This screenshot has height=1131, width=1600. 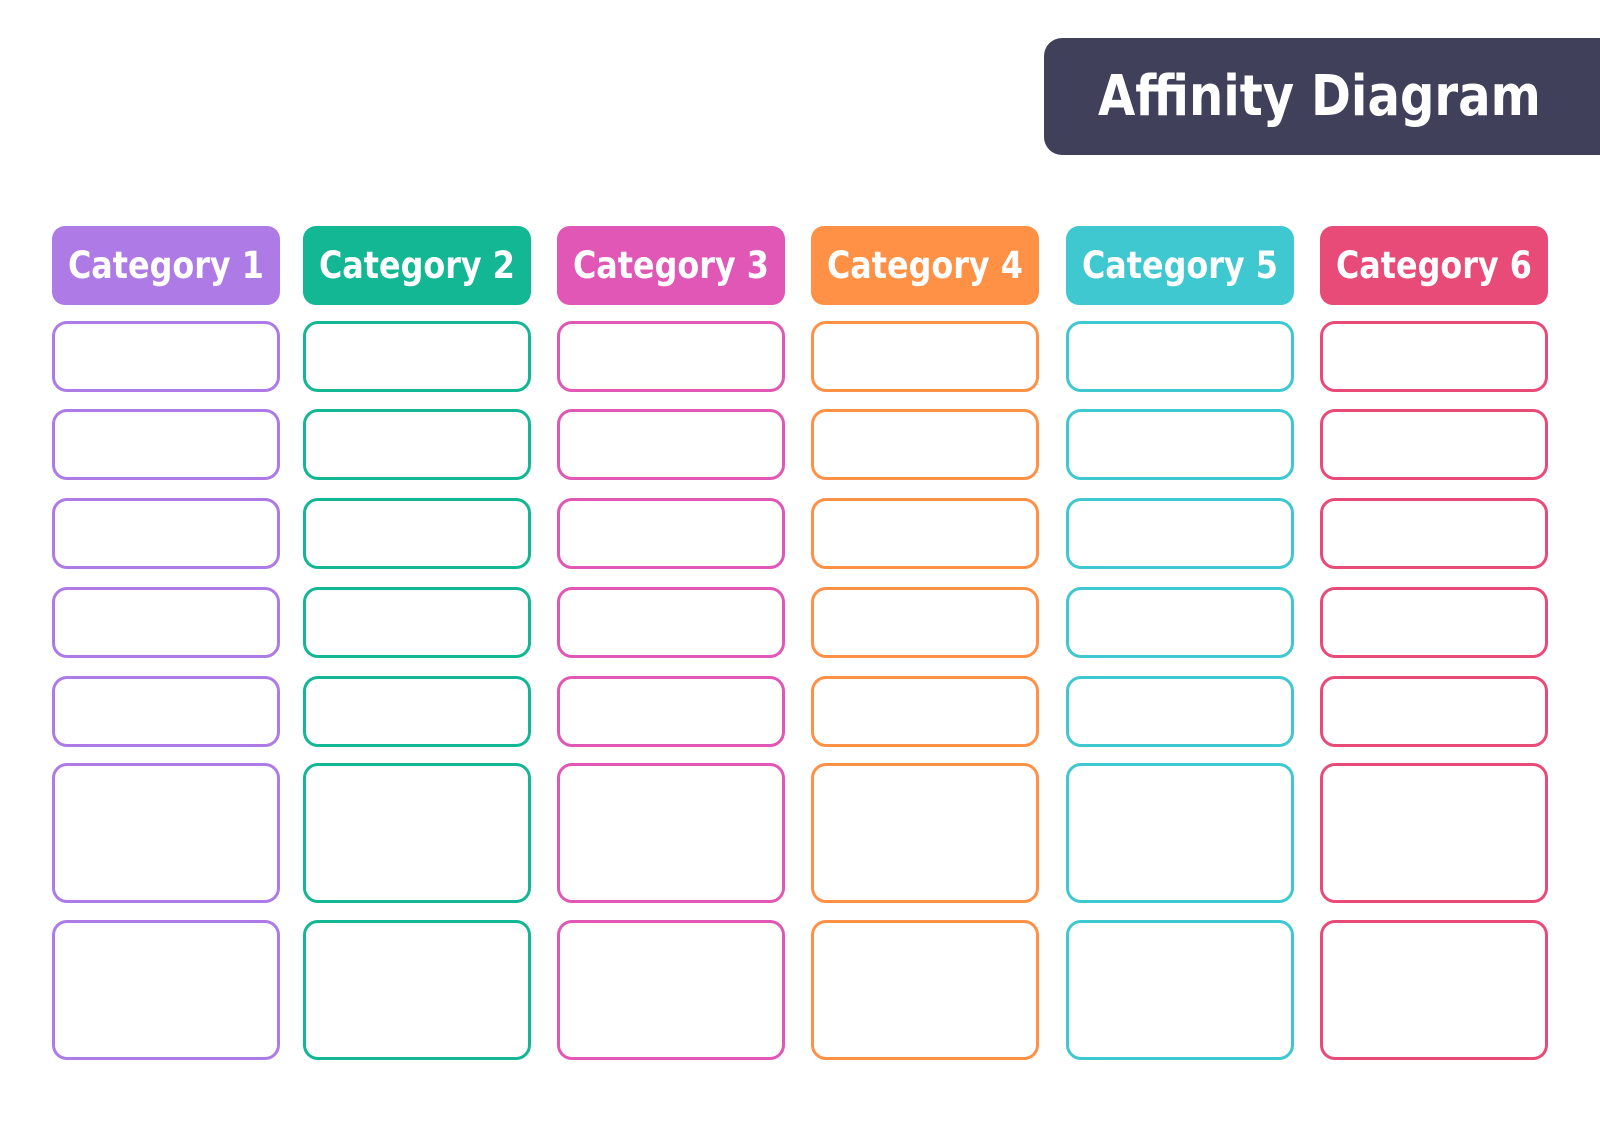 I want to click on category-header-2: Category 2, so click(x=417, y=265).